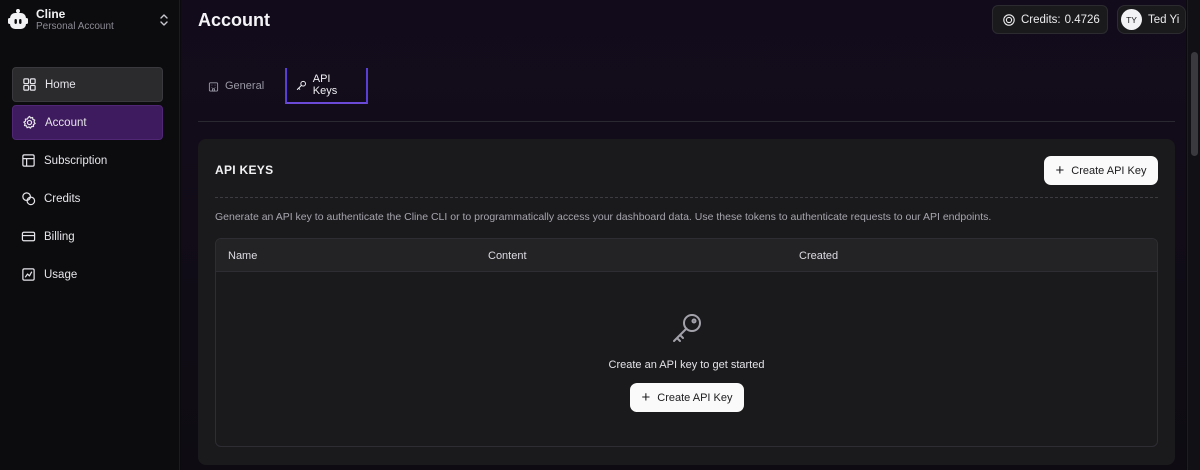 The width and height of the screenshot is (1200, 470). Describe the element at coordinates (686, 255) in the screenshot. I see `table-header: Name Content Created` at that location.